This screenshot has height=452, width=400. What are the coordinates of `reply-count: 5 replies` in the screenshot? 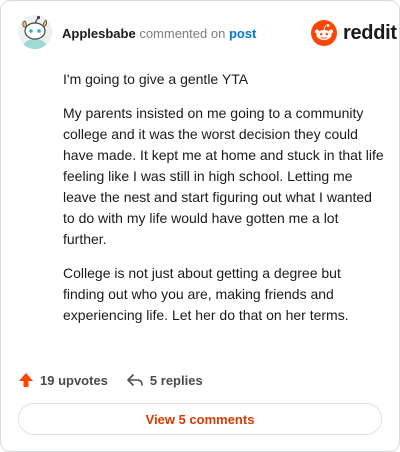 It's located at (176, 380).